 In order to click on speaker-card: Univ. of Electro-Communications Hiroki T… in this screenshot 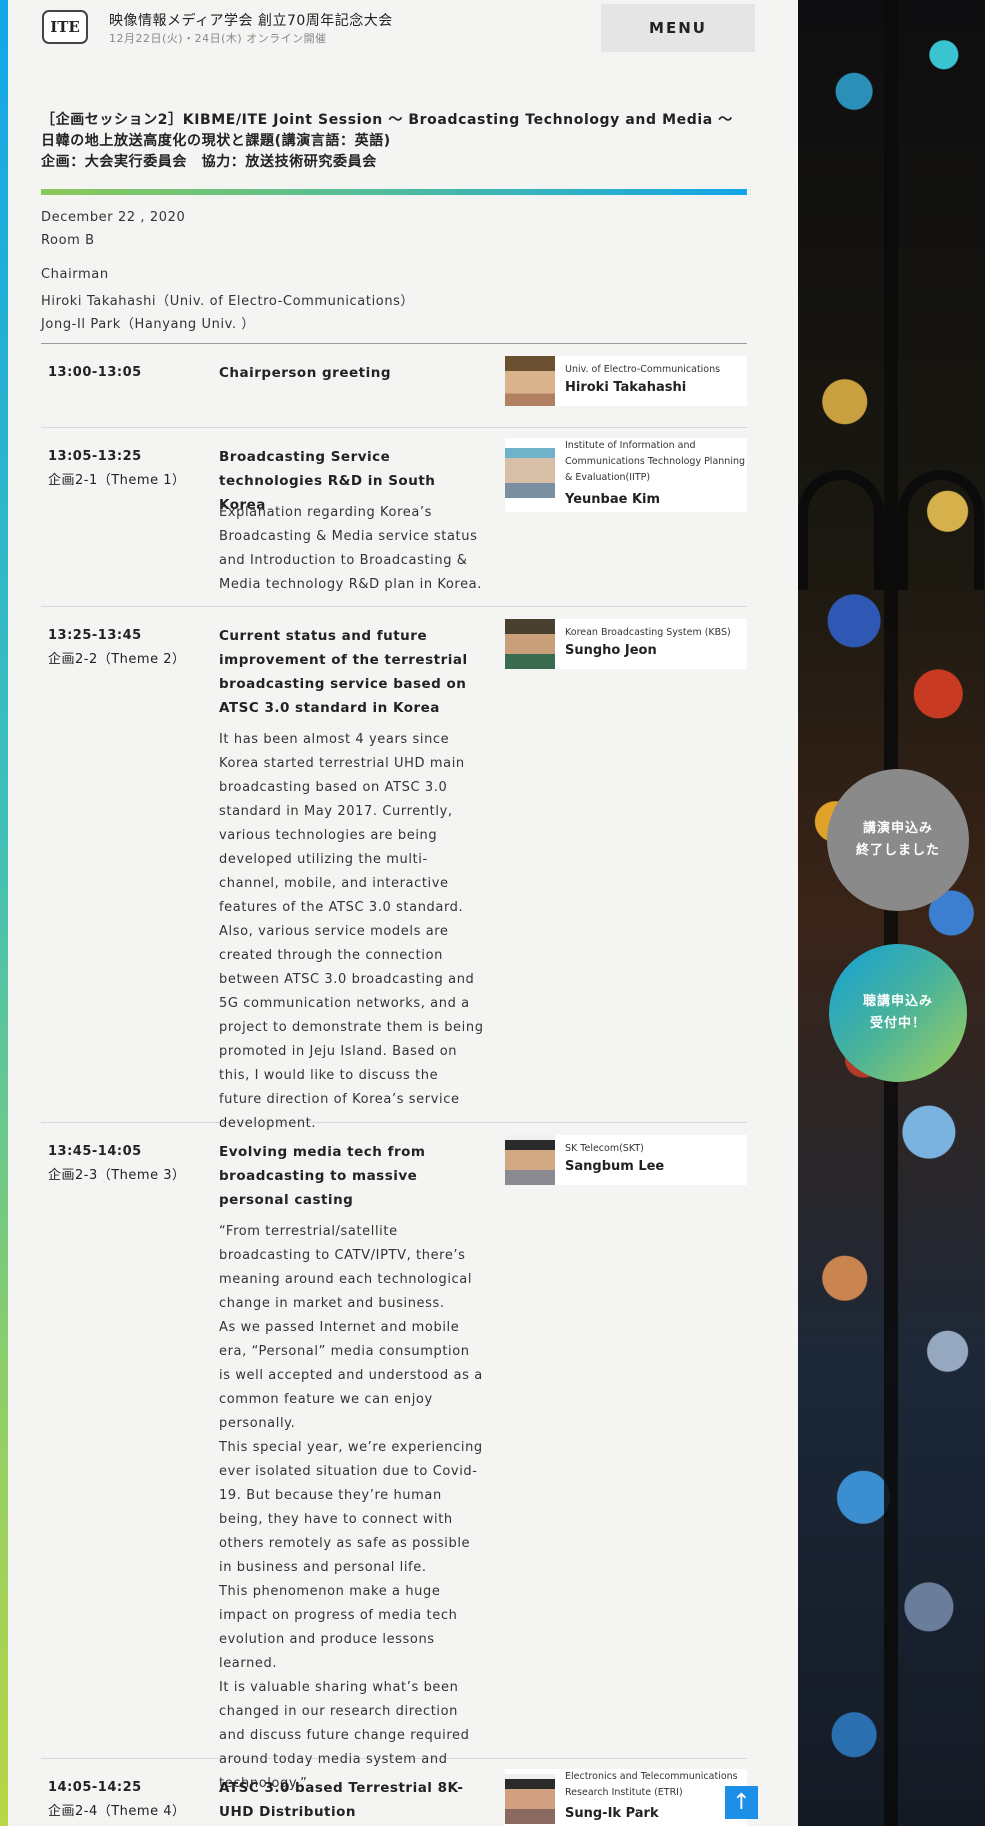, I will do `click(626, 381)`.